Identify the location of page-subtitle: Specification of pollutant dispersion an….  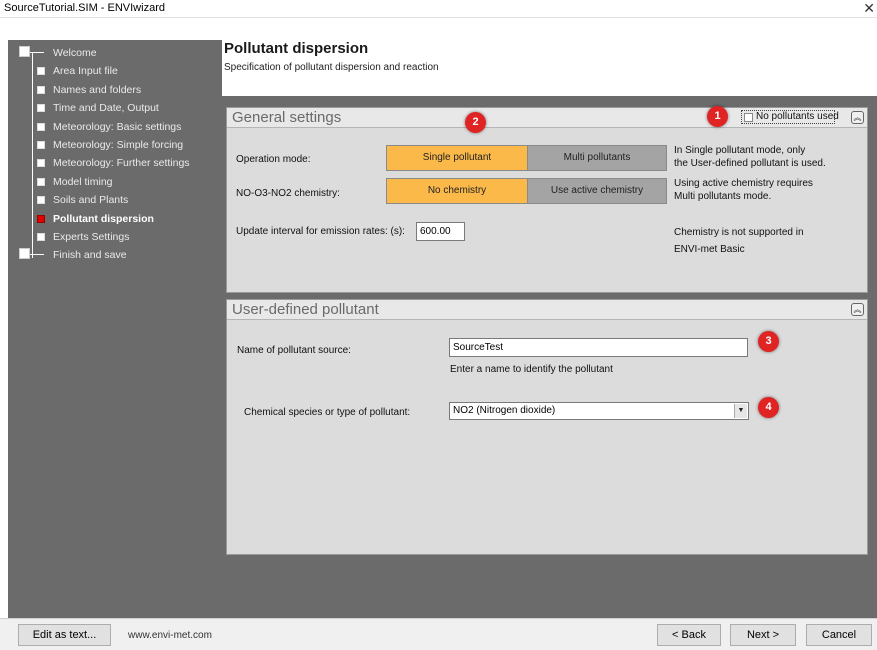
(331, 67).